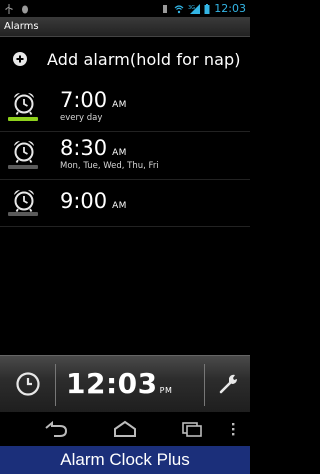 This screenshot has width=320, height=474. I want to click on alarm-hour: 9:00, so click(84, 201).